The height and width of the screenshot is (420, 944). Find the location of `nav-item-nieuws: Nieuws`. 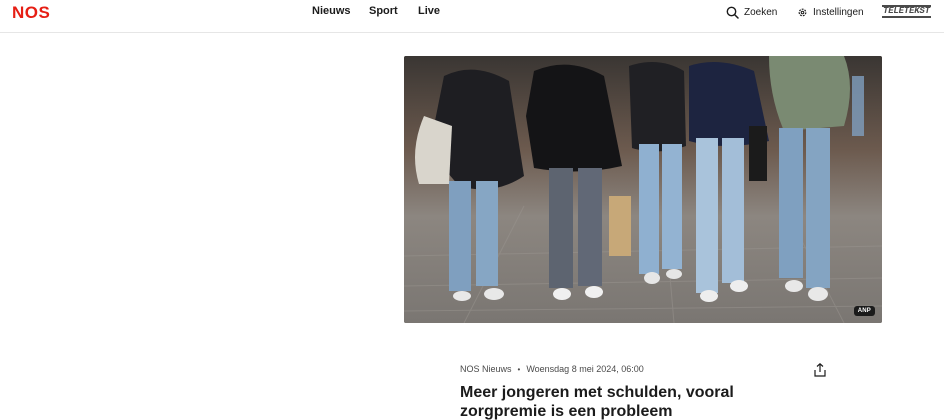

nav-item-nieuws: Nieuws is located at coordinates (331, 12).